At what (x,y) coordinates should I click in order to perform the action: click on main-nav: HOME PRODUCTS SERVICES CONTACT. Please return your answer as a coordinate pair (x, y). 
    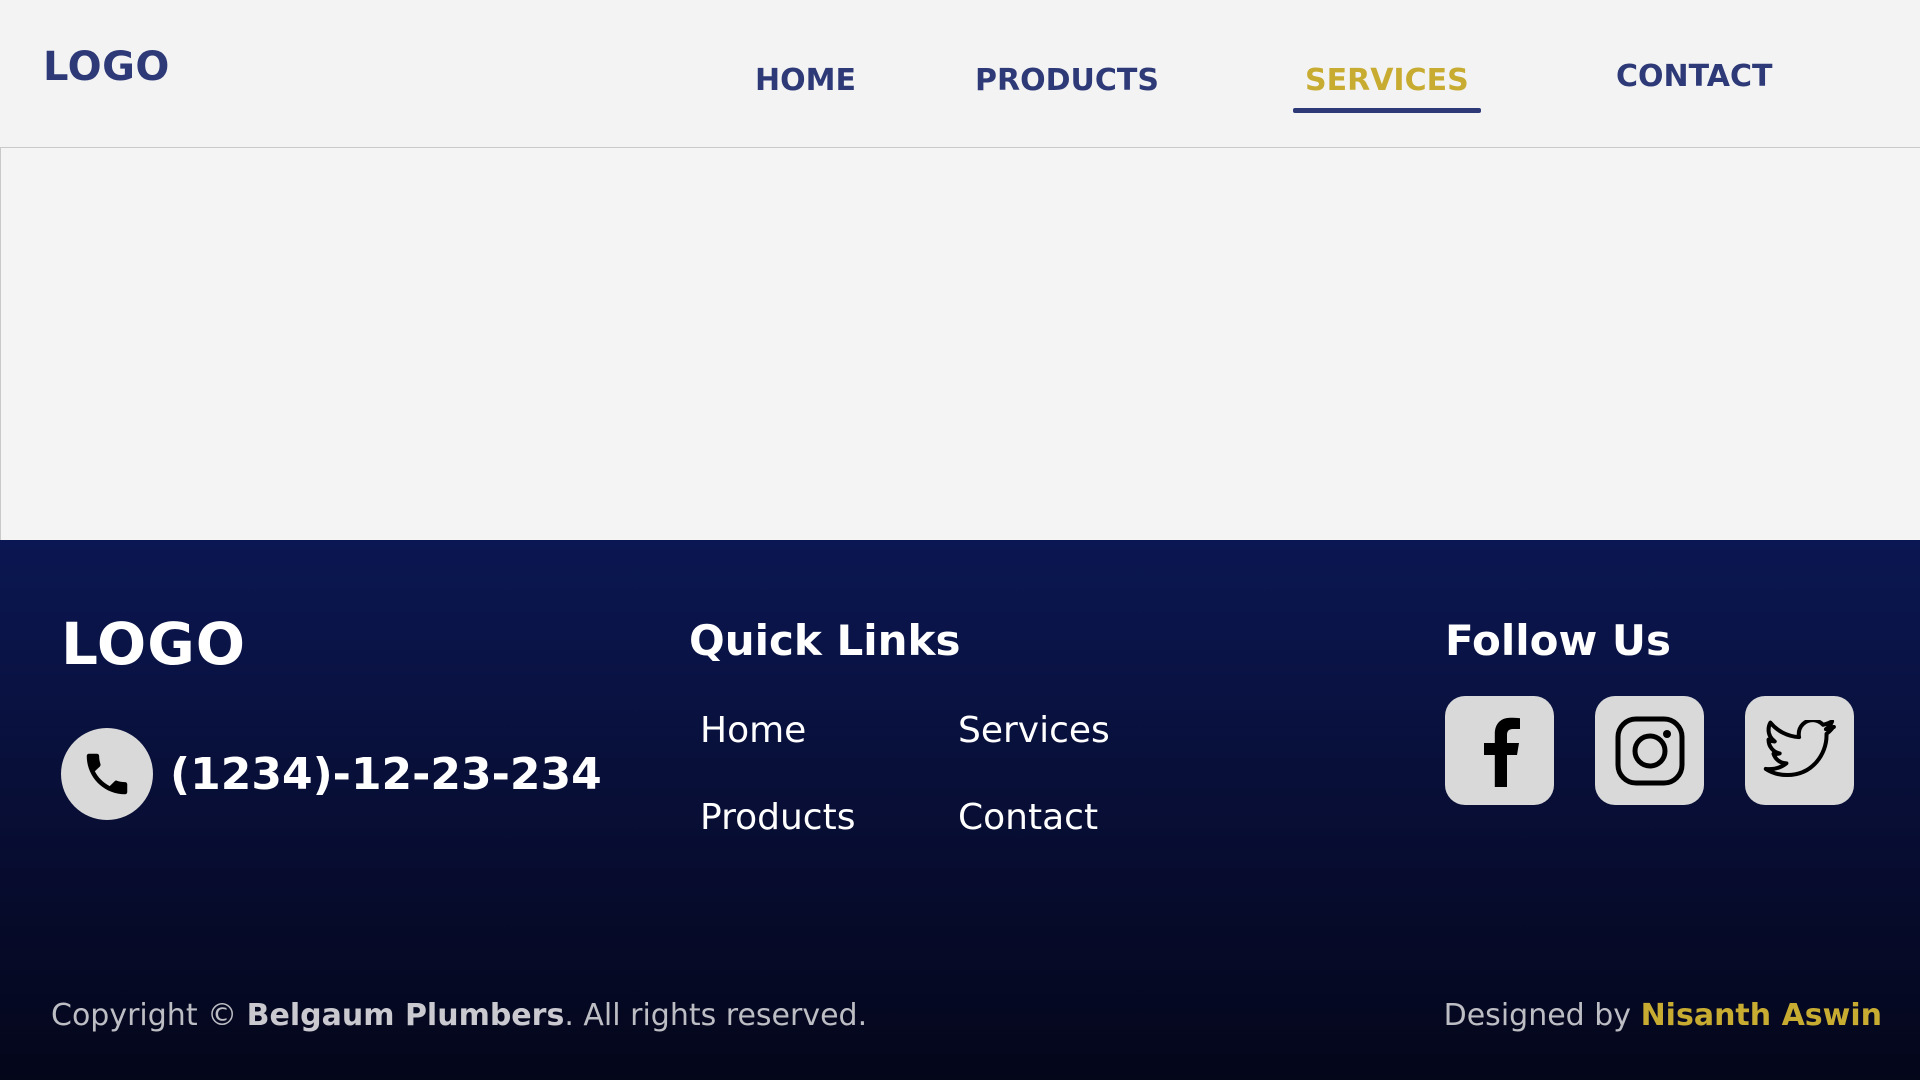
    Looking at the image, I should click on (960, 74).